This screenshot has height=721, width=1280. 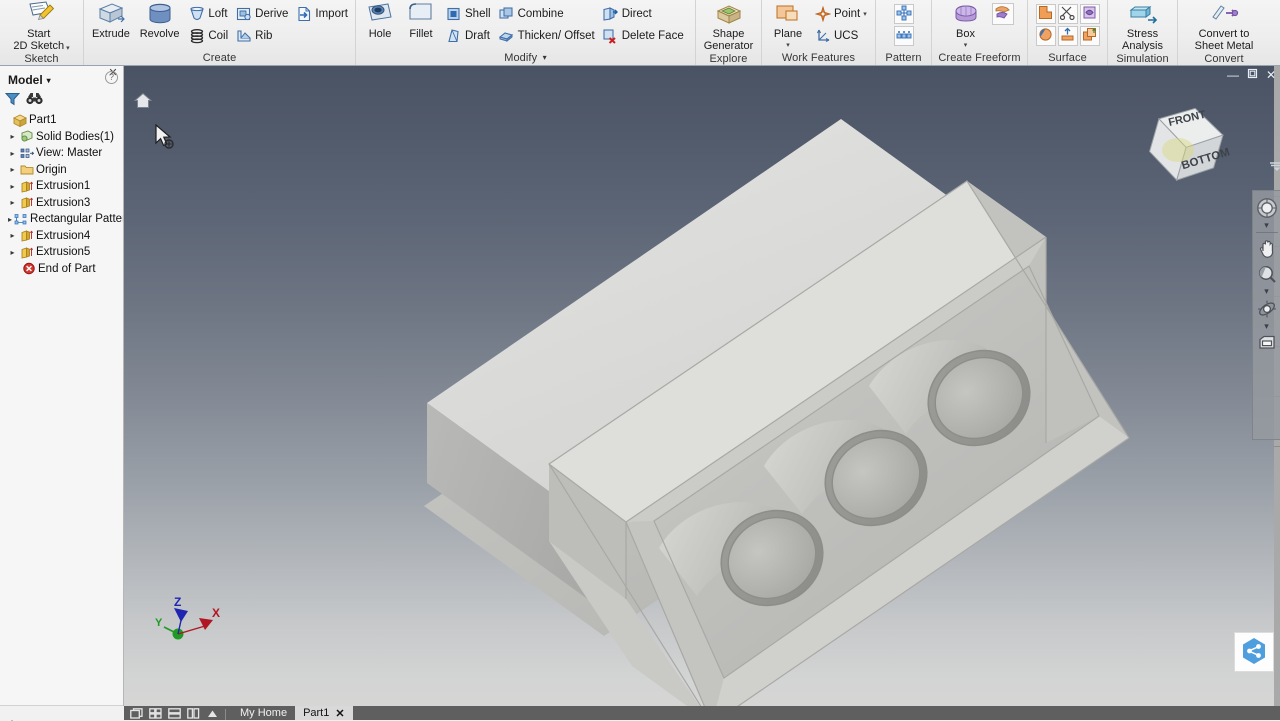 I want to click on thicken-offset-button: Thicken/ Offset, so click(x=546, y=36).